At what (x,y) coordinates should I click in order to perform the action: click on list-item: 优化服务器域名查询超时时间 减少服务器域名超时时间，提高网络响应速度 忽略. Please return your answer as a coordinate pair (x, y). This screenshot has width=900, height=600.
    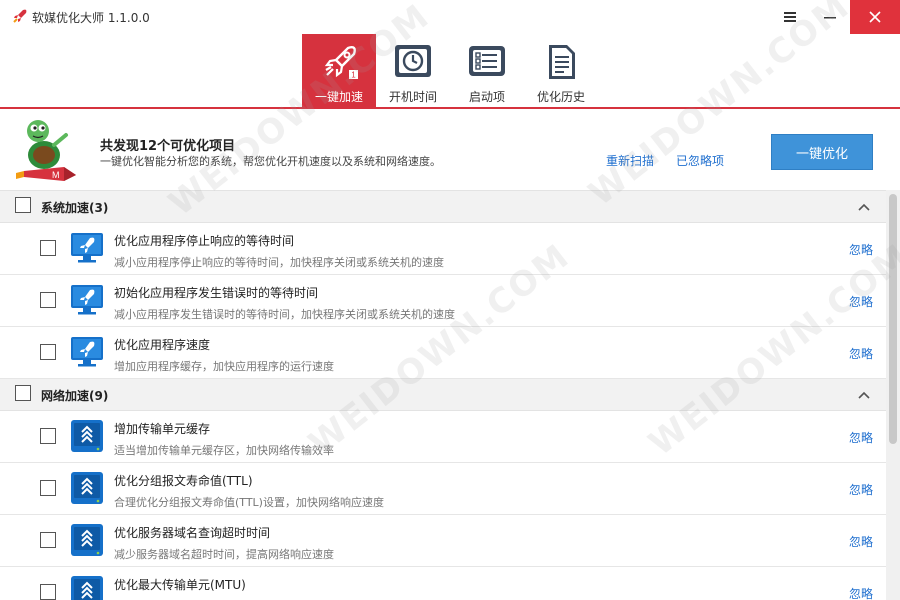
    Looking at the image, I should click on (443, 541).